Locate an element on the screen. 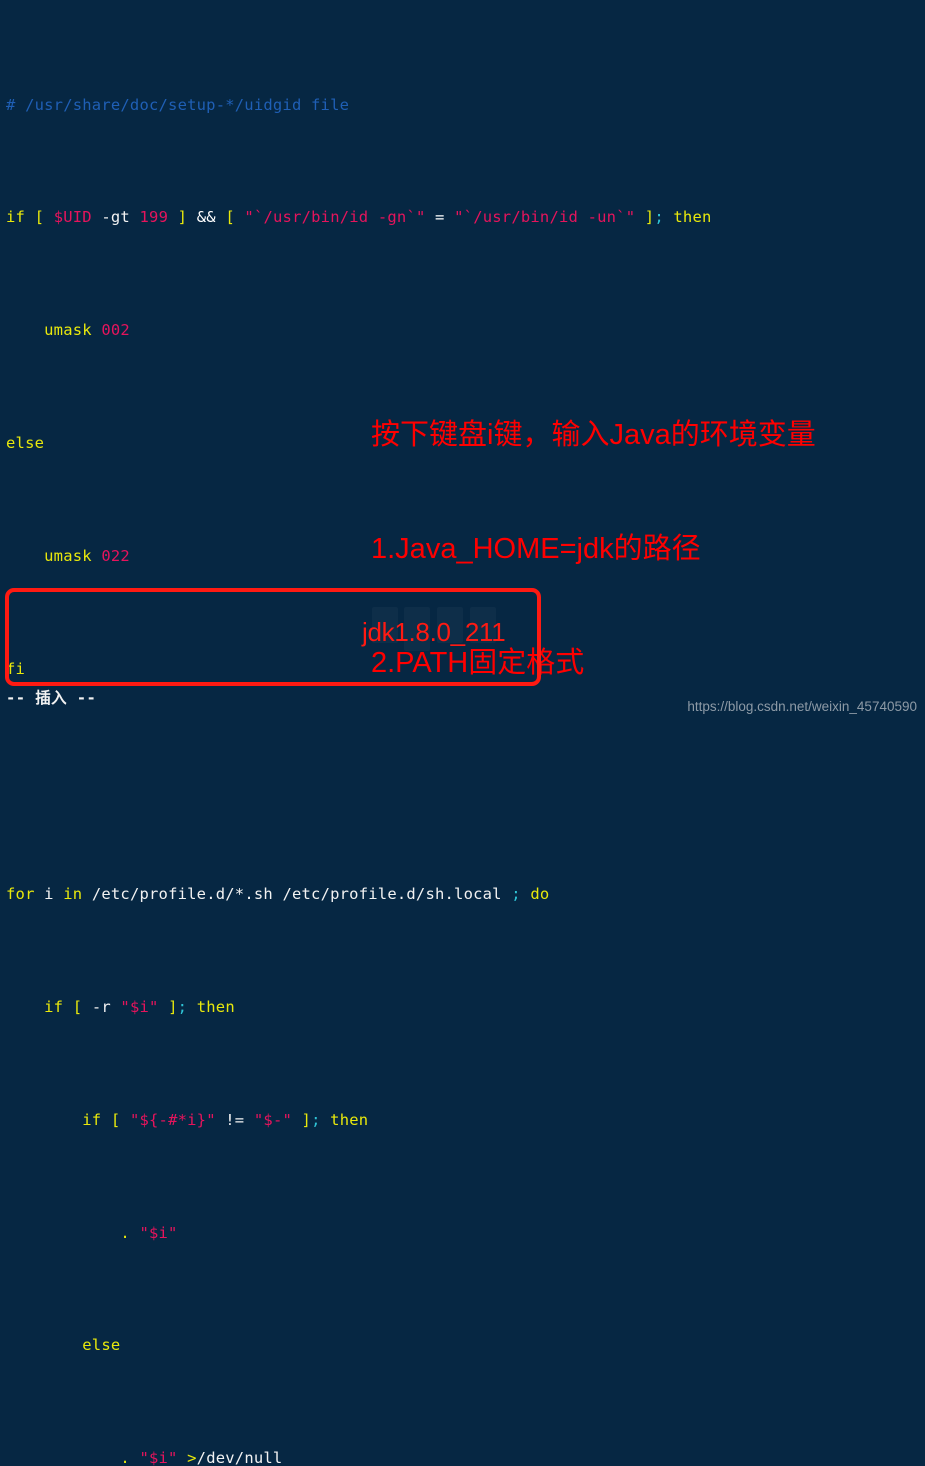 The height and width of the screenshot is (1466, 925). annotation-line-2: 1.Java_HOME=jdk的路径 is located at coordinates (536, 549).